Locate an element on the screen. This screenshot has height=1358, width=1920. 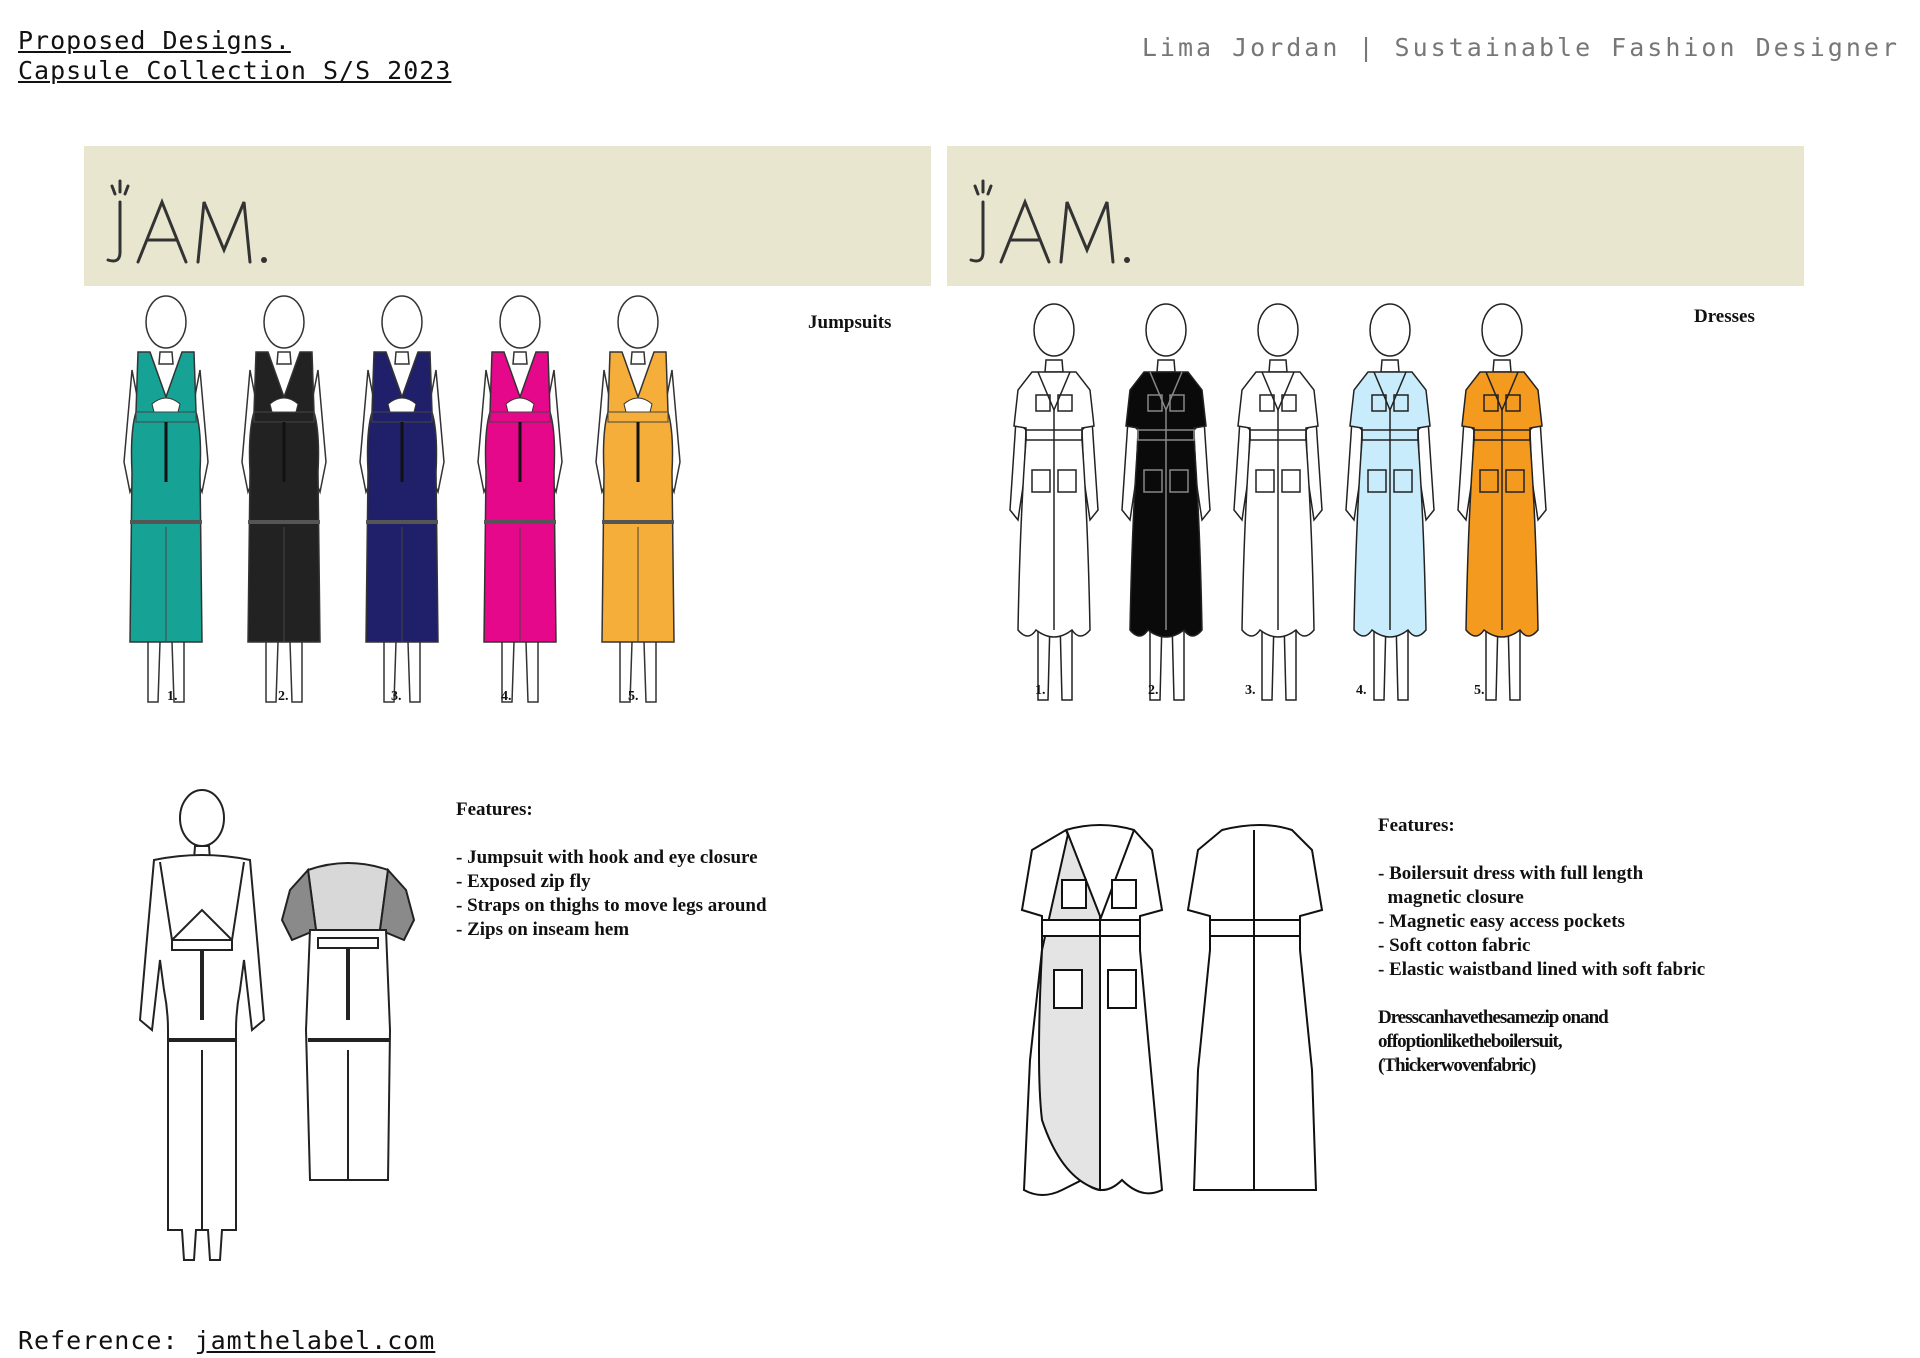
jumpsuits-label: Jumpsuits is located at coordinates (850, 322).